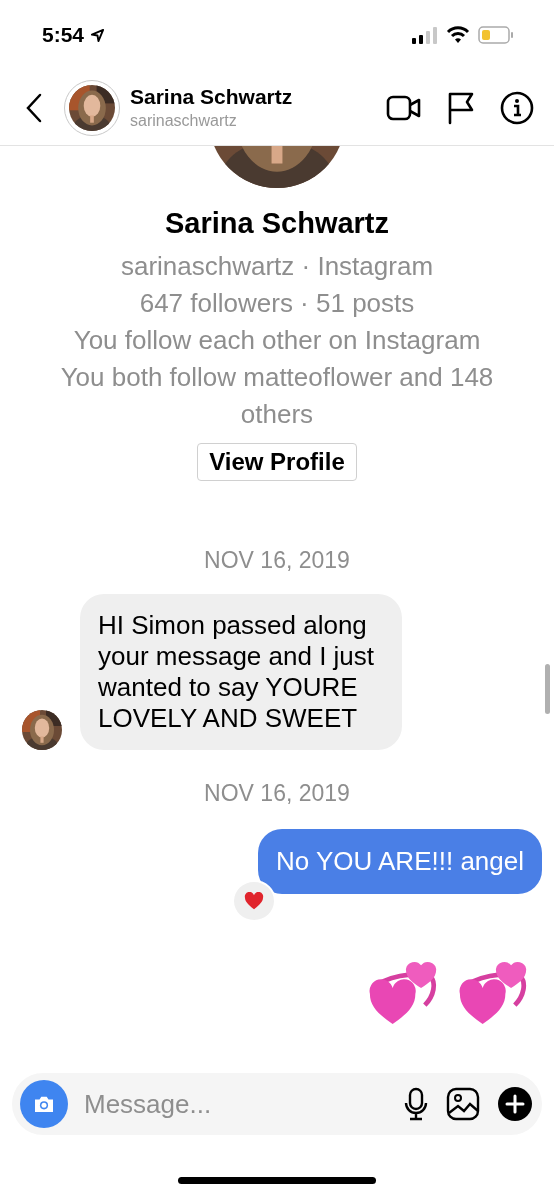 The width and height of the screenshot is (554, 1200). Describe the element at coordinates (458, 35) in the screenshot. I see `wifi-icon` at that location.